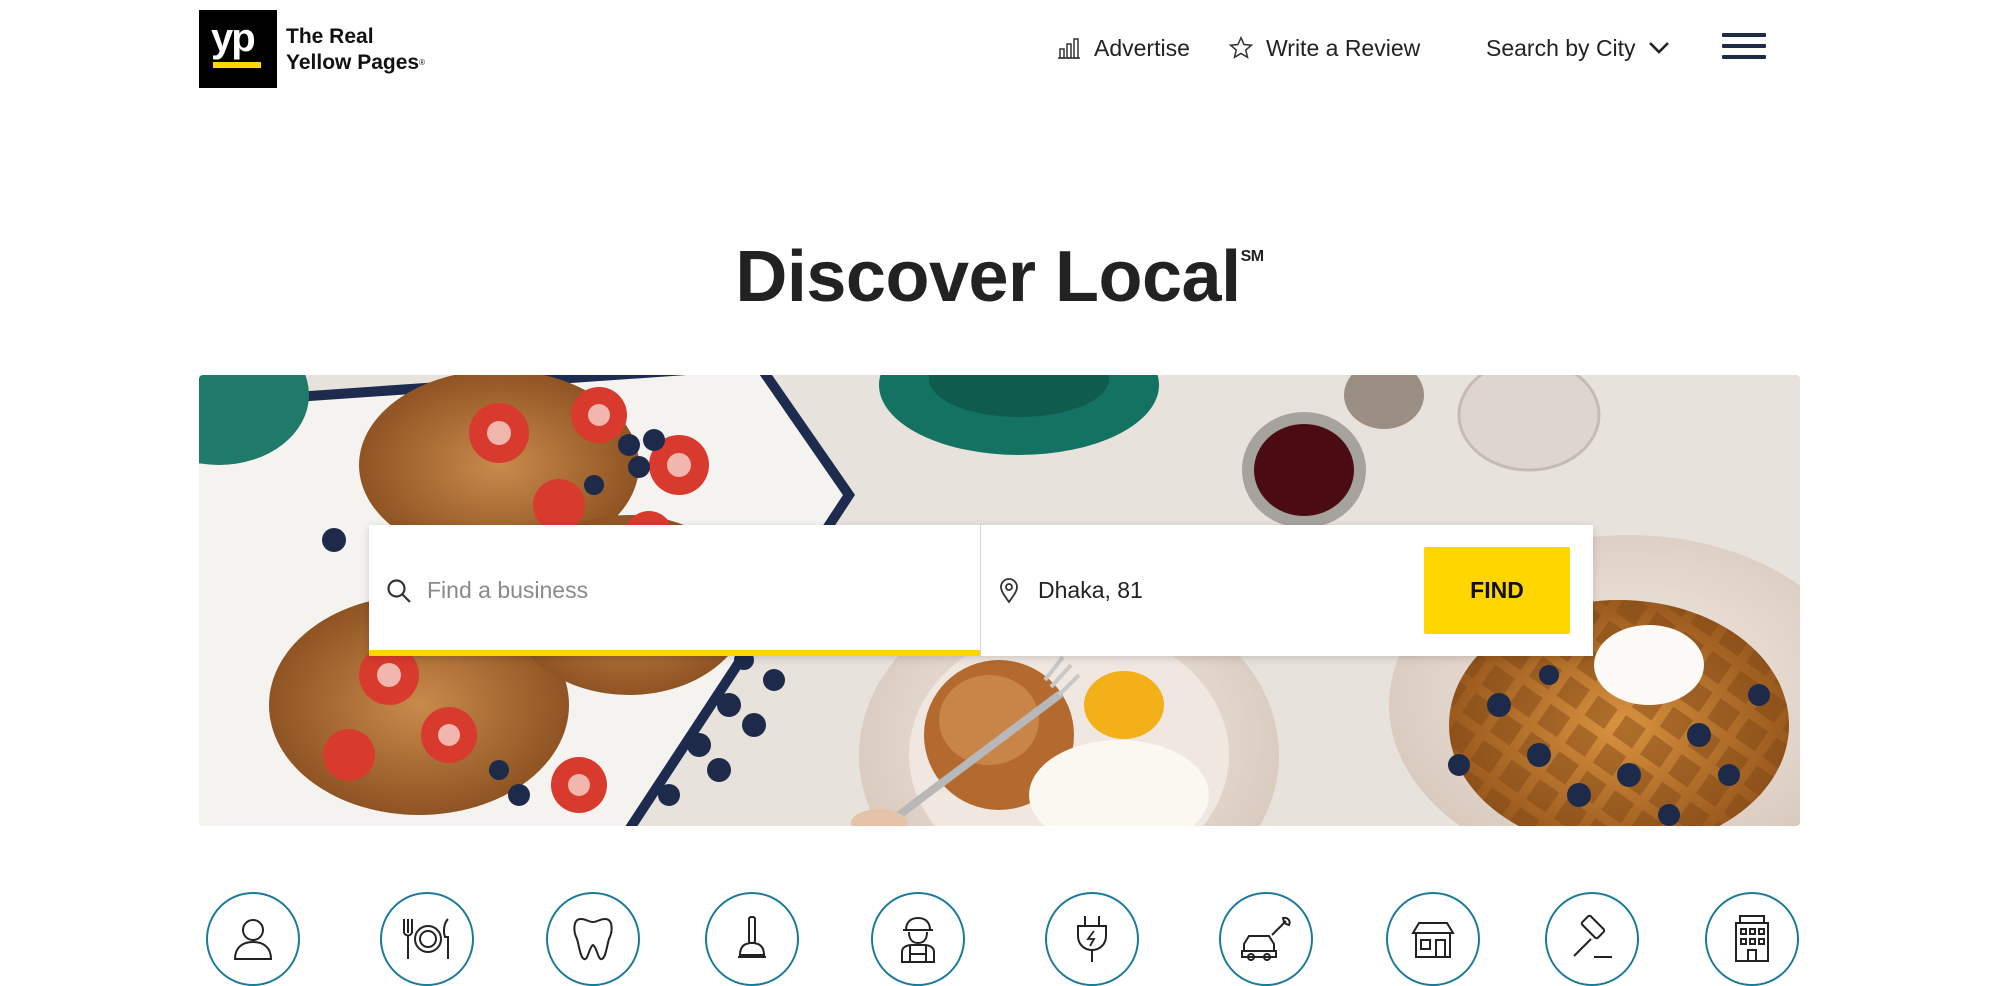 The height and width of the screenshot is (986, 1999). I want to click on bar-chart-icon, so click(1069, 48).